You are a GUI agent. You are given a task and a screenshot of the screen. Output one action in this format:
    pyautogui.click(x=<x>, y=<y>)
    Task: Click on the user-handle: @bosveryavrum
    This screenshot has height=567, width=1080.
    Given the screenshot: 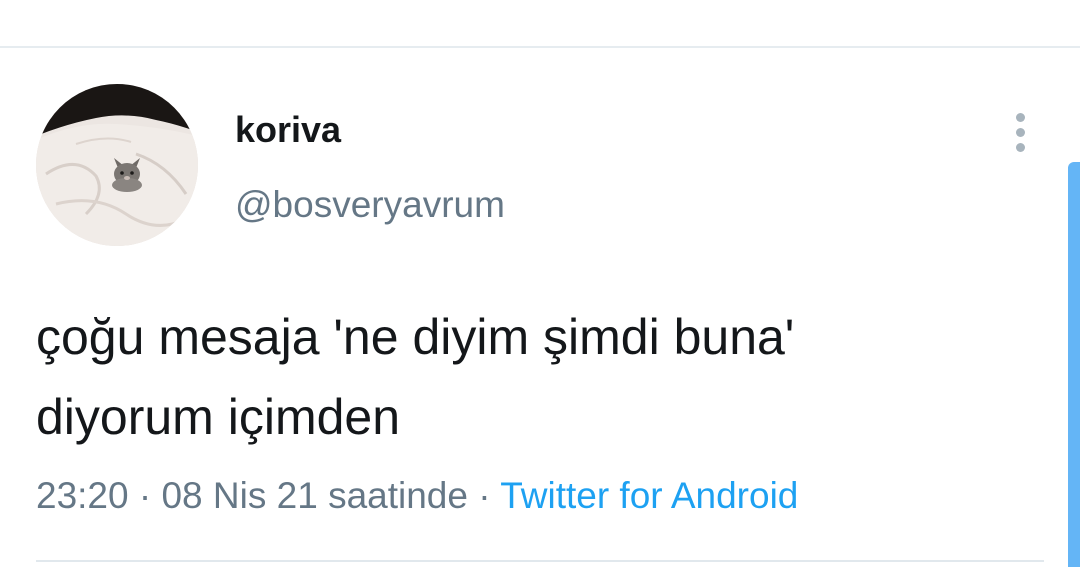 What is the action you would take?
    pyautogui.click(x=370, y=205)
    